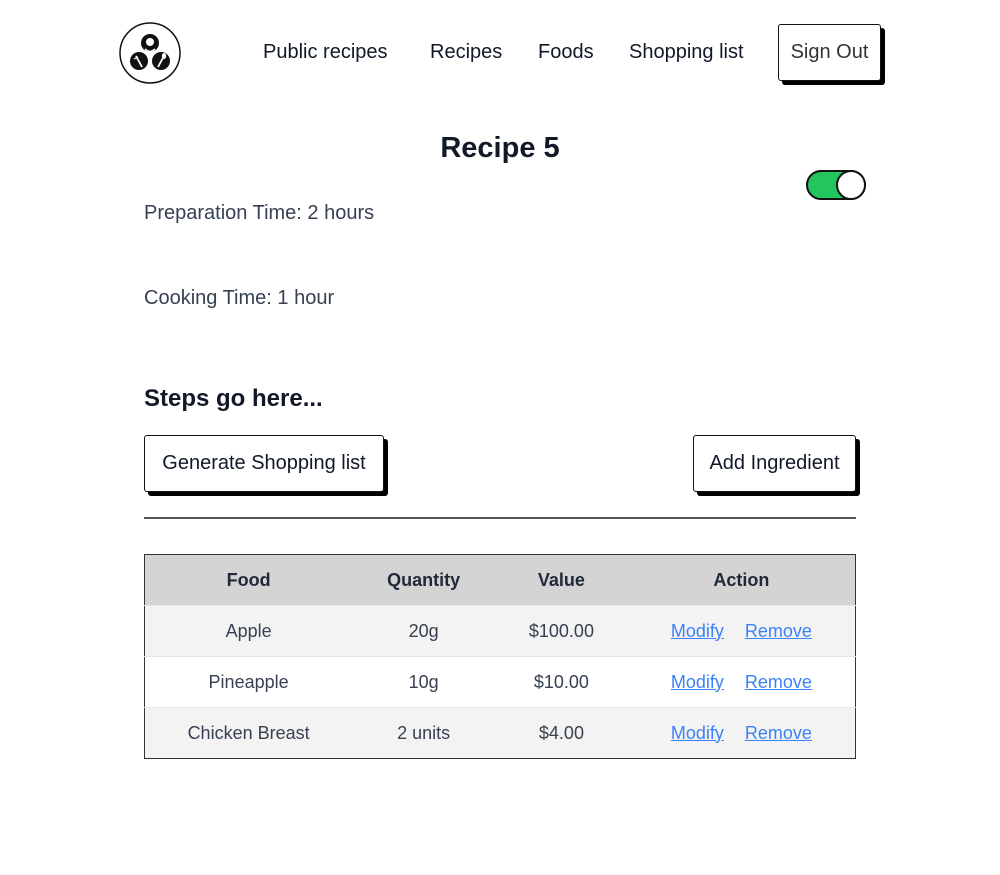 The image size is (1000, 875). Describe the element at coordinates (325, 52) in the screenshot. I see `nav-public-recipes: Public recipes` at that location.